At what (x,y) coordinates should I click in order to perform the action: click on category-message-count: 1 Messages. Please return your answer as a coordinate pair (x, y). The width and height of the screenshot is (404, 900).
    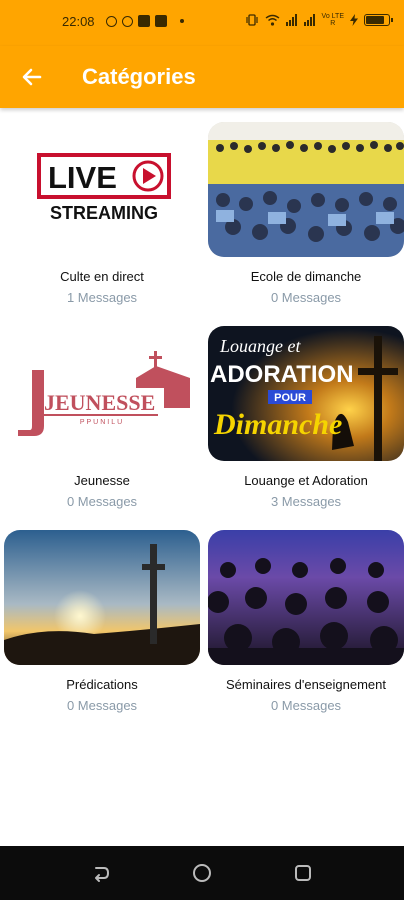
    Looking at the image, I should click on (102, 297).